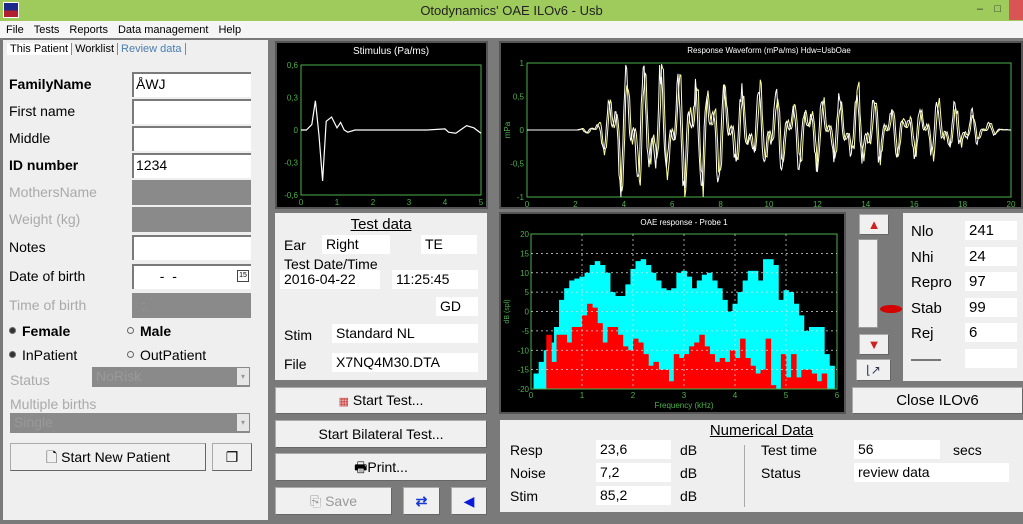 This screenshot has height=524, width=1023. I want to click on graph-options-button: ⌊↗, so click(873, 370).